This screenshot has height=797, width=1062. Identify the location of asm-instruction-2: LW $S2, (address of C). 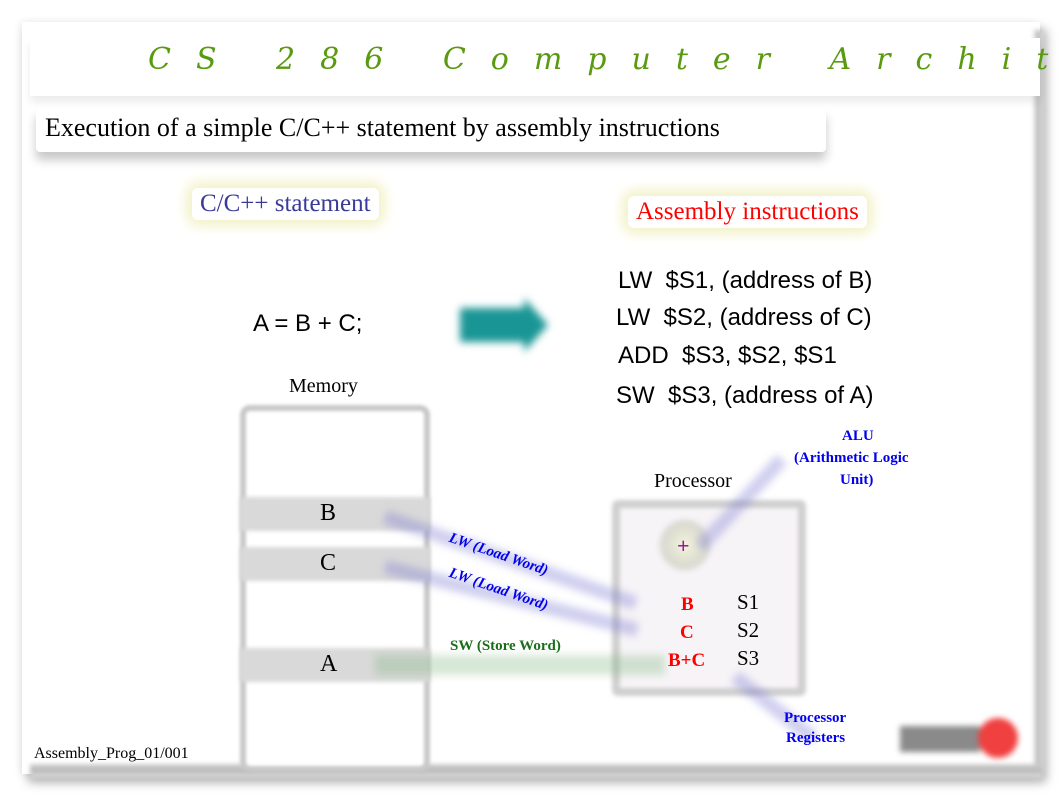
(744, 317).